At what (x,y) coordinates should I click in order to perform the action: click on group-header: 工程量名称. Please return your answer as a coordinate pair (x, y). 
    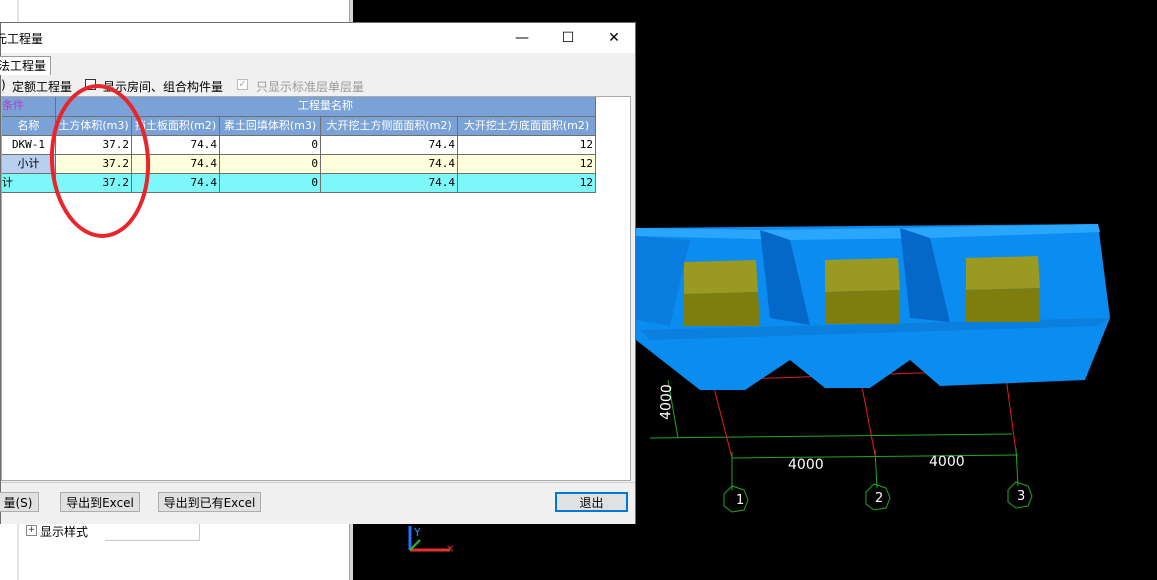
    Looking at the image, I should click on (326, 107).